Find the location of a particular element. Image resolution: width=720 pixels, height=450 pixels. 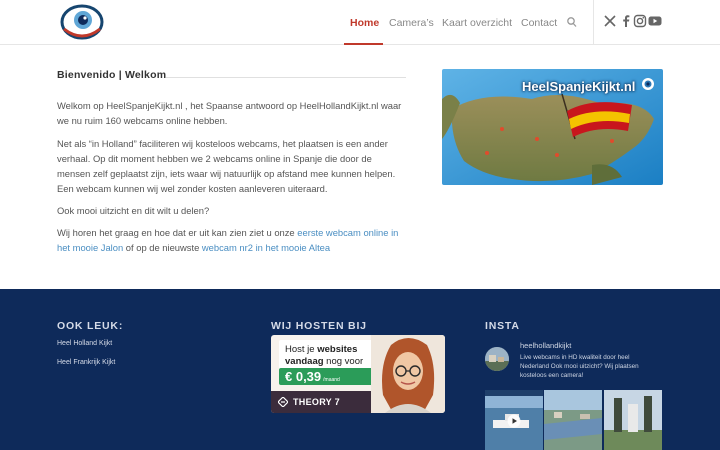

ad-price-value: € 0,39 is located at coordinates (303, 376).